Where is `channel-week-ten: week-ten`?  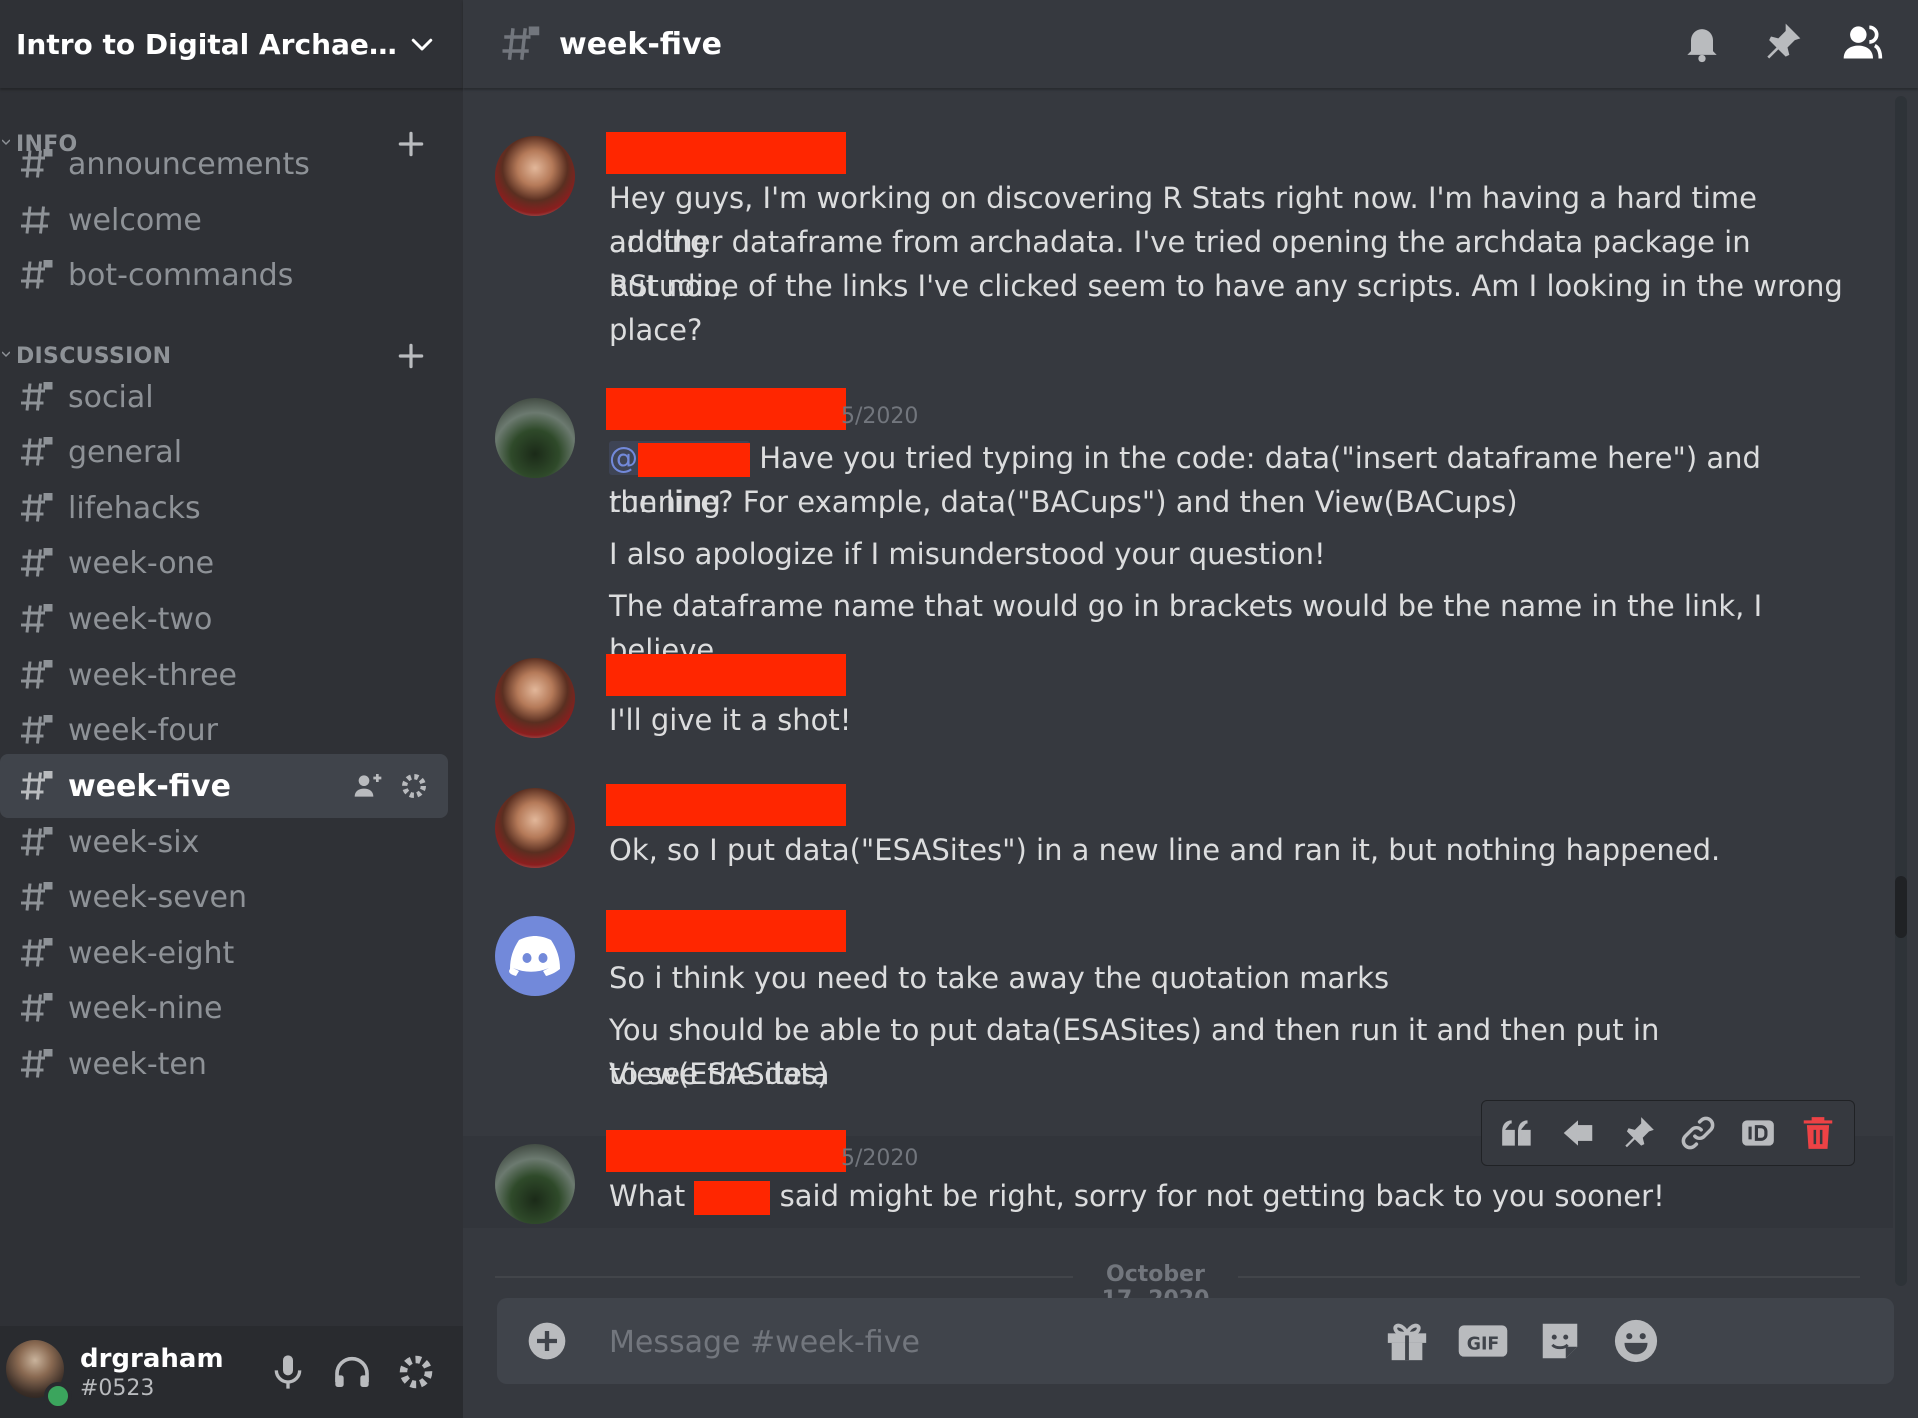
channel-week-ten: week-ten is located at coordinates (224, 1064).